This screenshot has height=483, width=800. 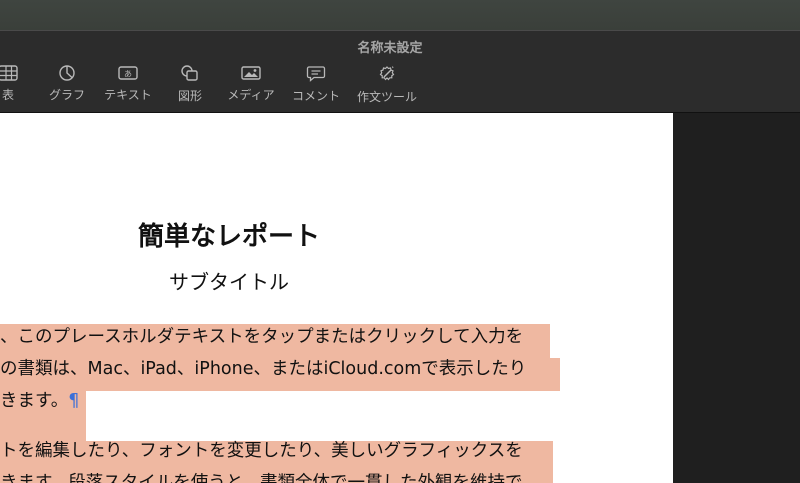 What do you see at coordinates (15, 84) in the screenshot?
I see `toolbar-table-button: 表` at bounding box center [15, 84].